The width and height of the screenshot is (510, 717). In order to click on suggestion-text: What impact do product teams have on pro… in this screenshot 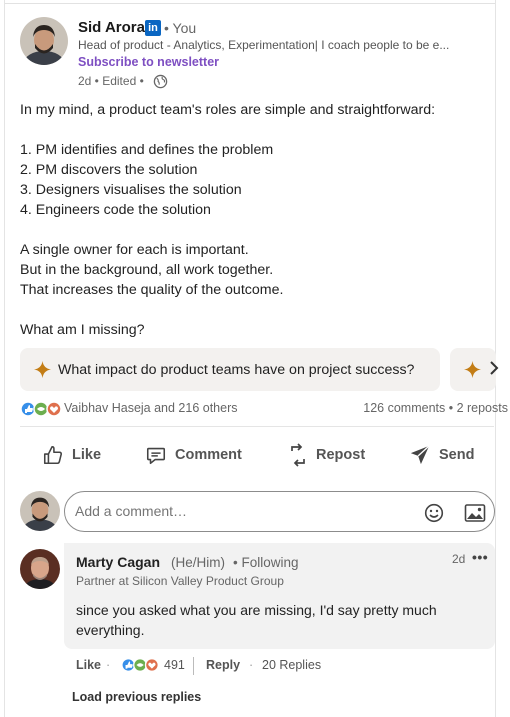, I will do `click(236, 370)`.